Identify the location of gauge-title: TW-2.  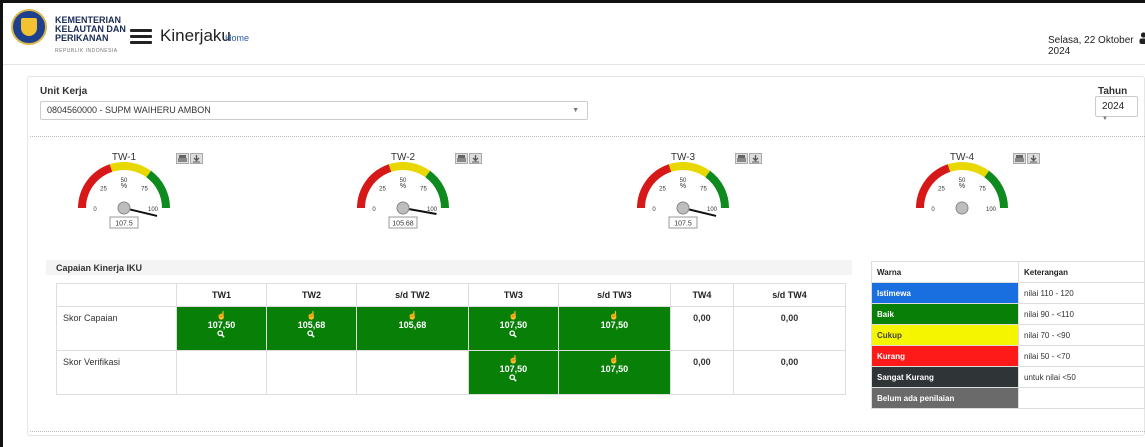
(403, 157).